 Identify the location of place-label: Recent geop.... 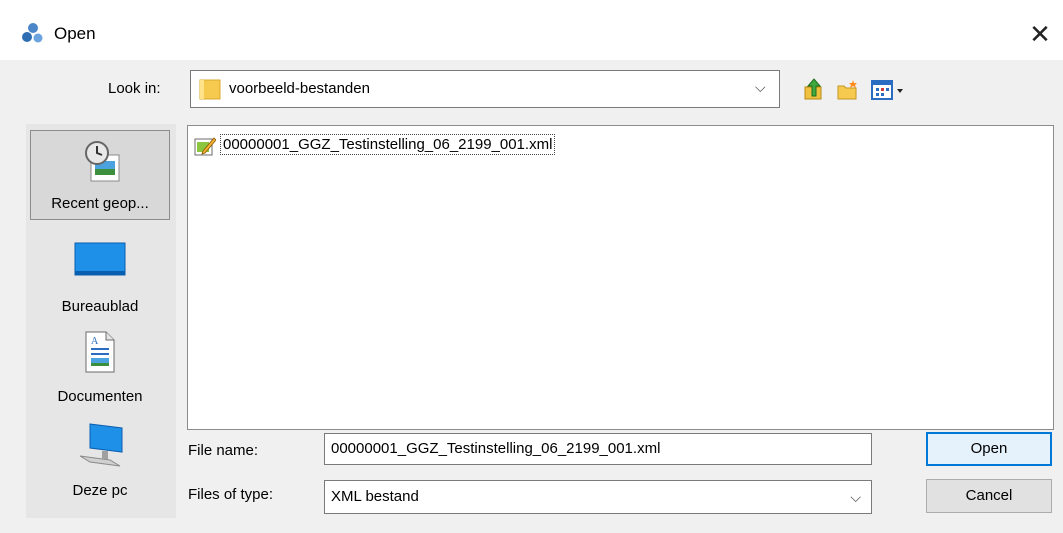
(100, 203).